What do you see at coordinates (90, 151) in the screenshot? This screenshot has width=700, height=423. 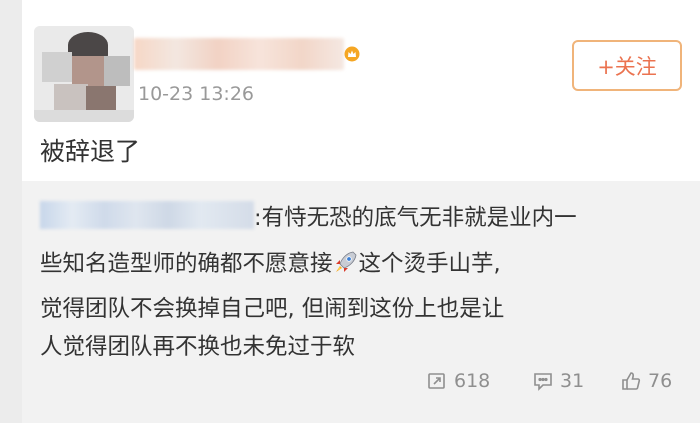 I see `post-text: 被辞退了` at bounding box center [90, 151].